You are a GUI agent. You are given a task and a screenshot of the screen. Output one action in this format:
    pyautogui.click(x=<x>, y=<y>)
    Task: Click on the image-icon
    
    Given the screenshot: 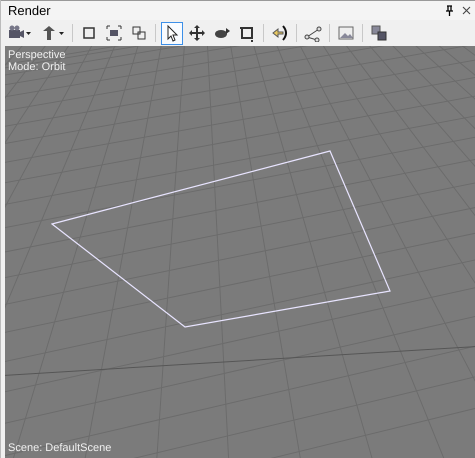 What is the action you would take?
    pyautogui.click(x=346, y=33)
    